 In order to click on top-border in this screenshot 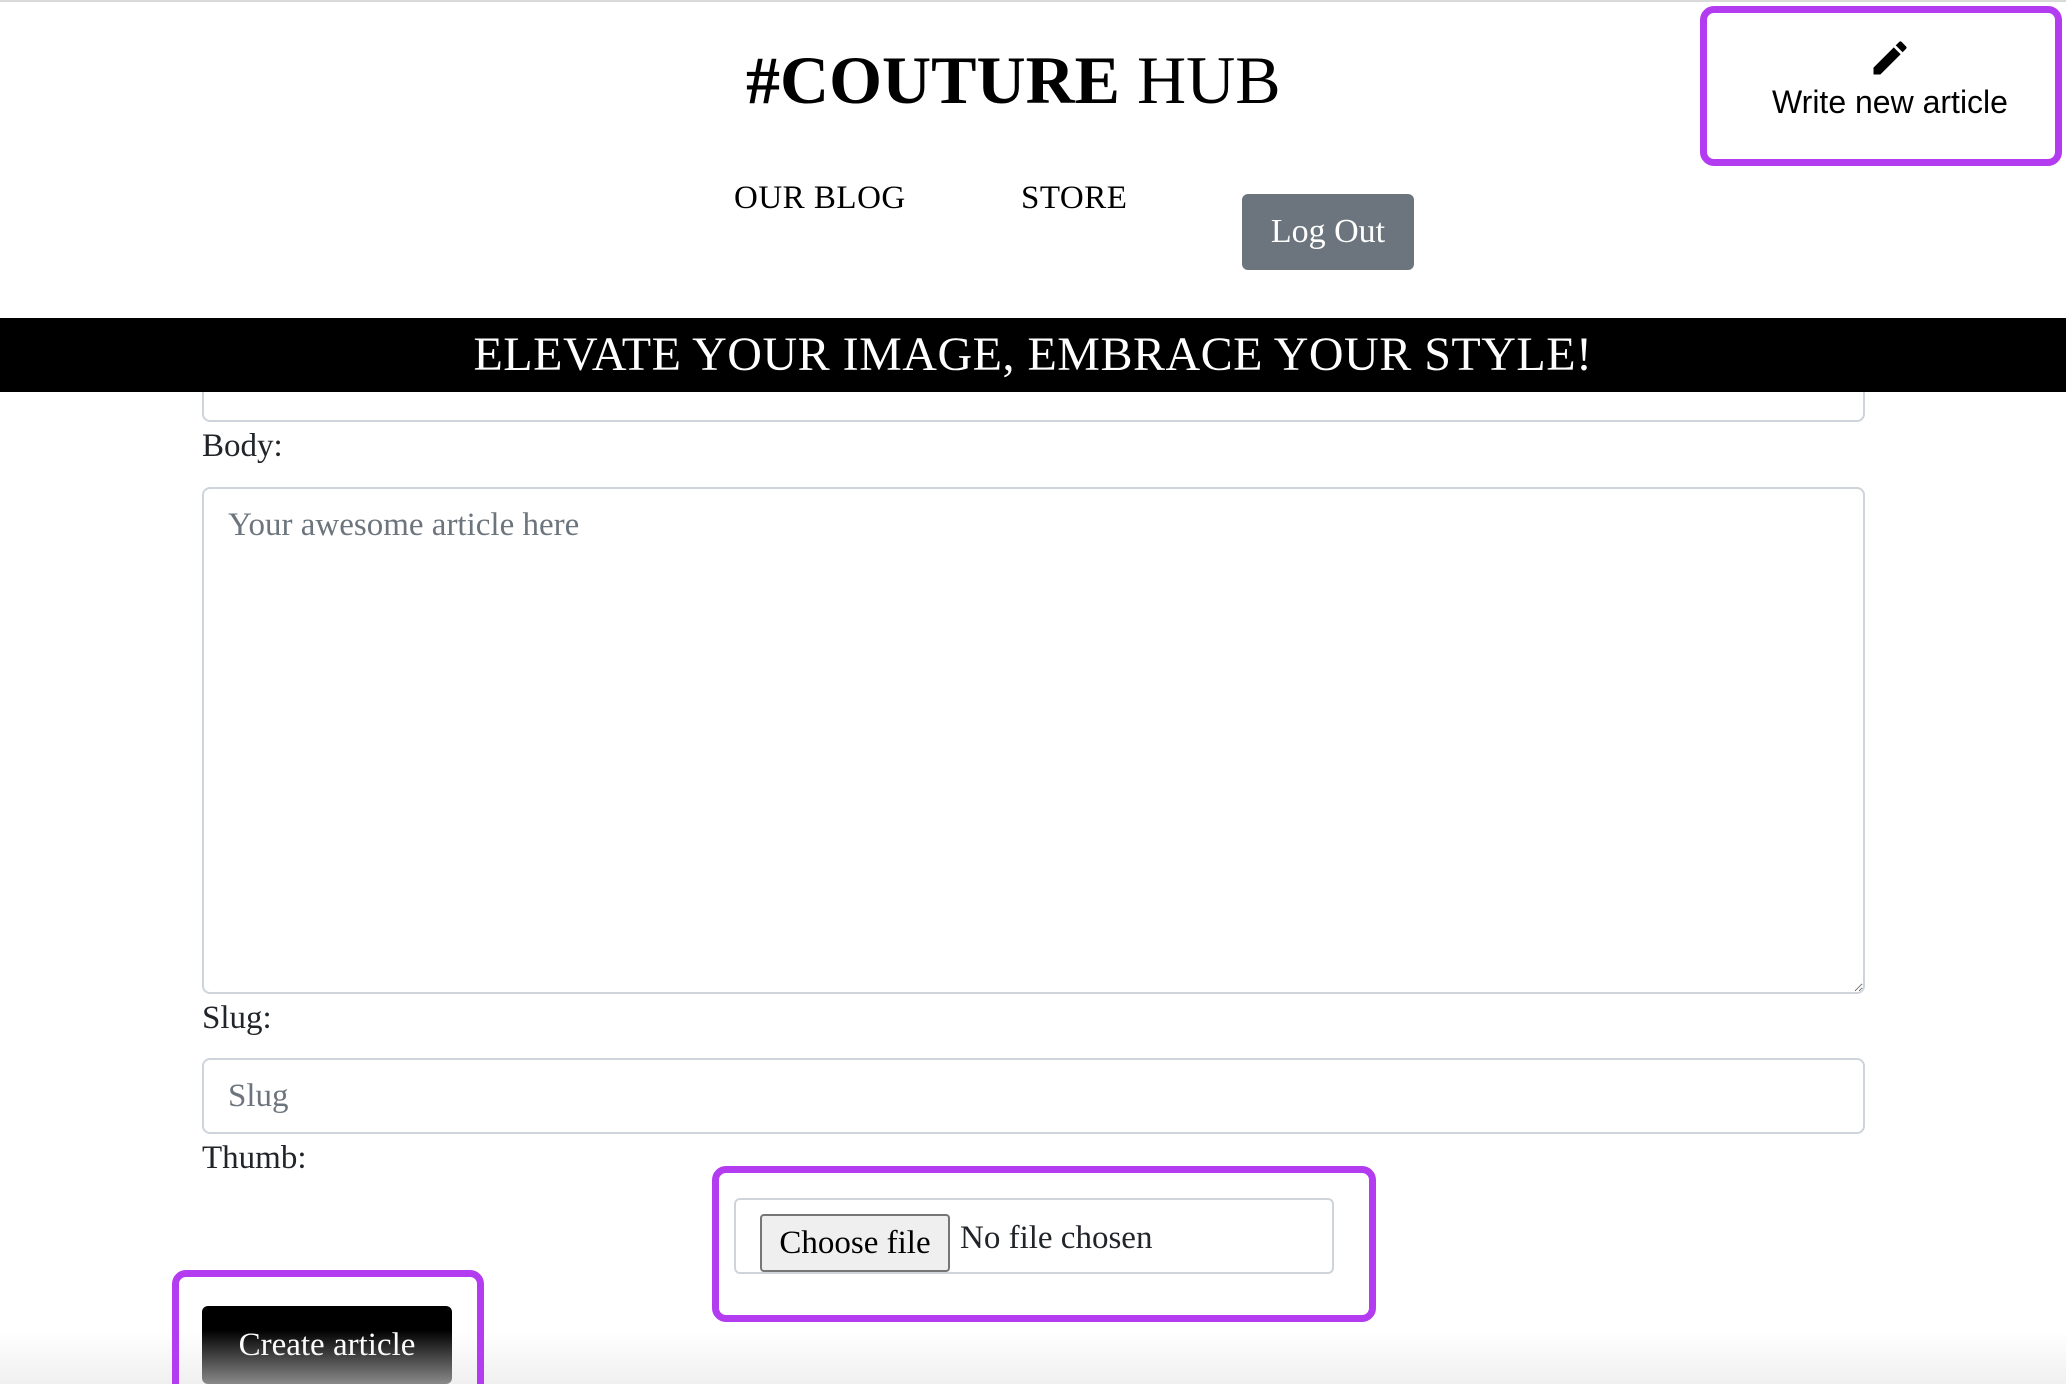, I will do `click(1033, 1)`.